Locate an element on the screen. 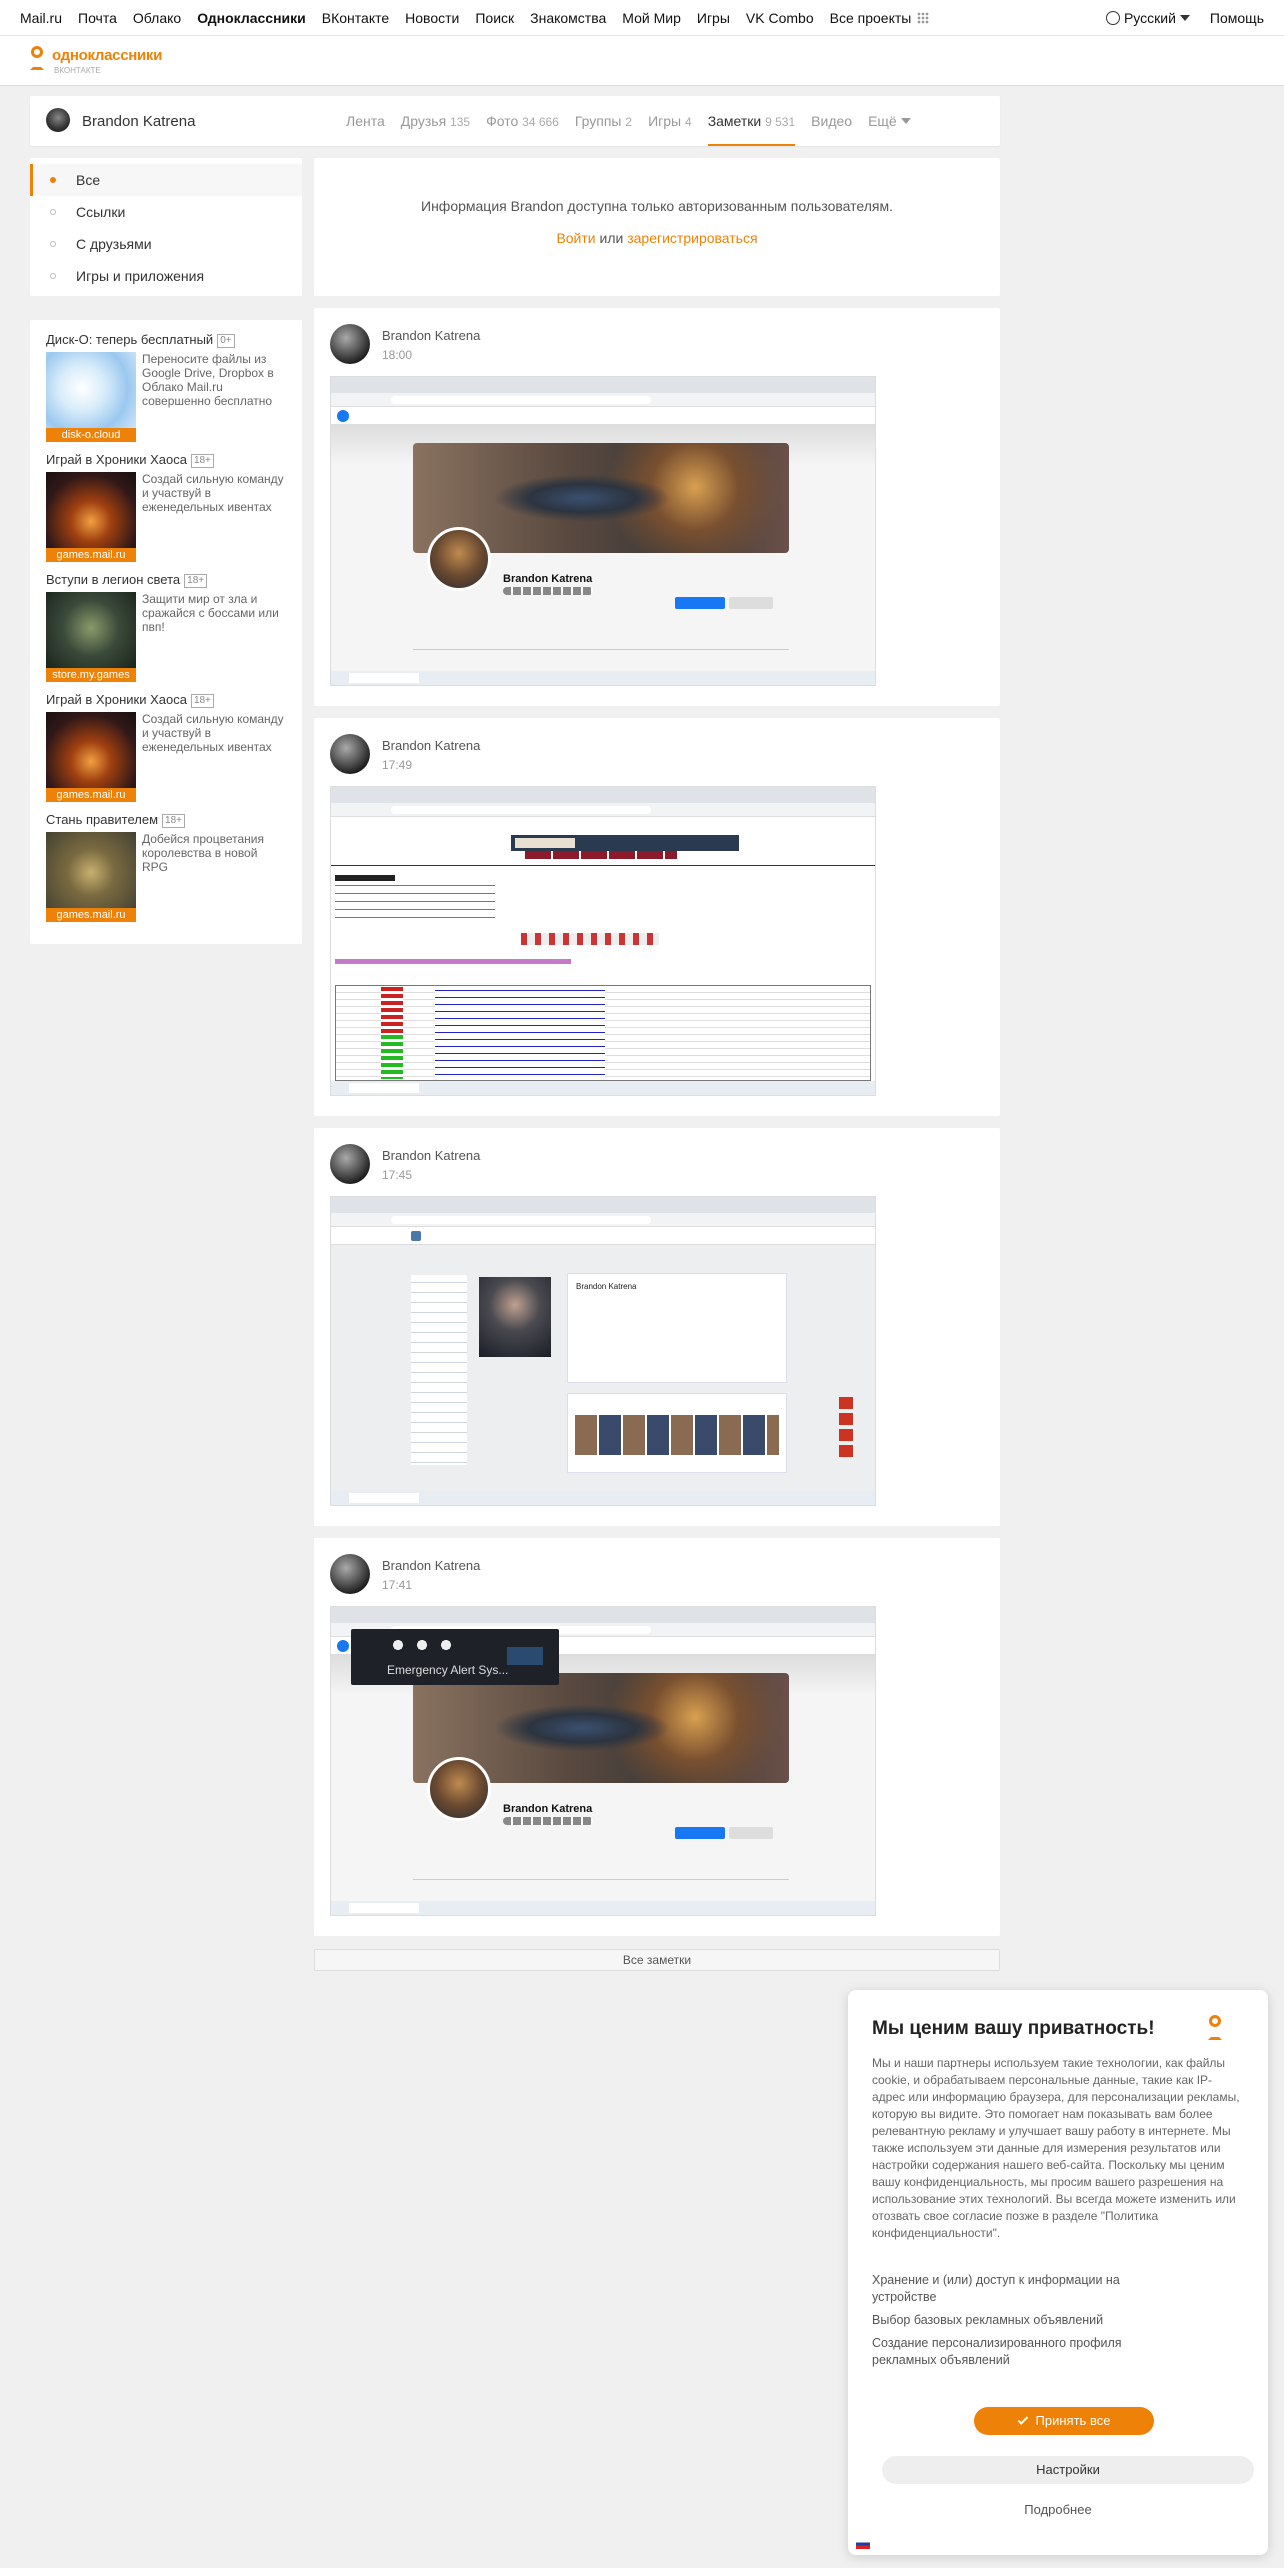  link-vkontakte: ВКонтакте is located at coordinates (355, 18).